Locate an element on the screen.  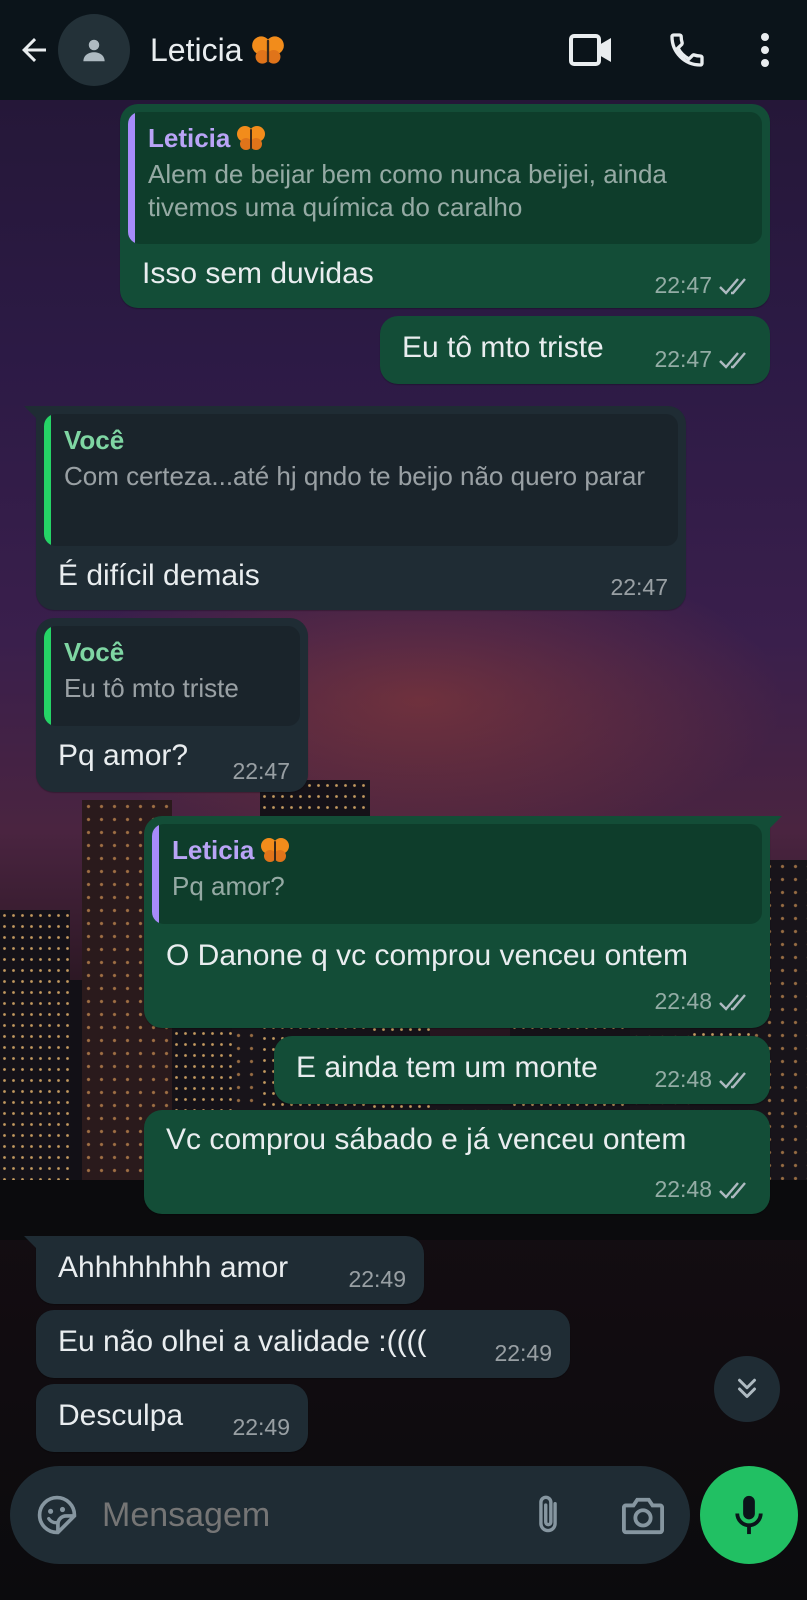
more-vertical-icon is located at coordinates (765, 50).